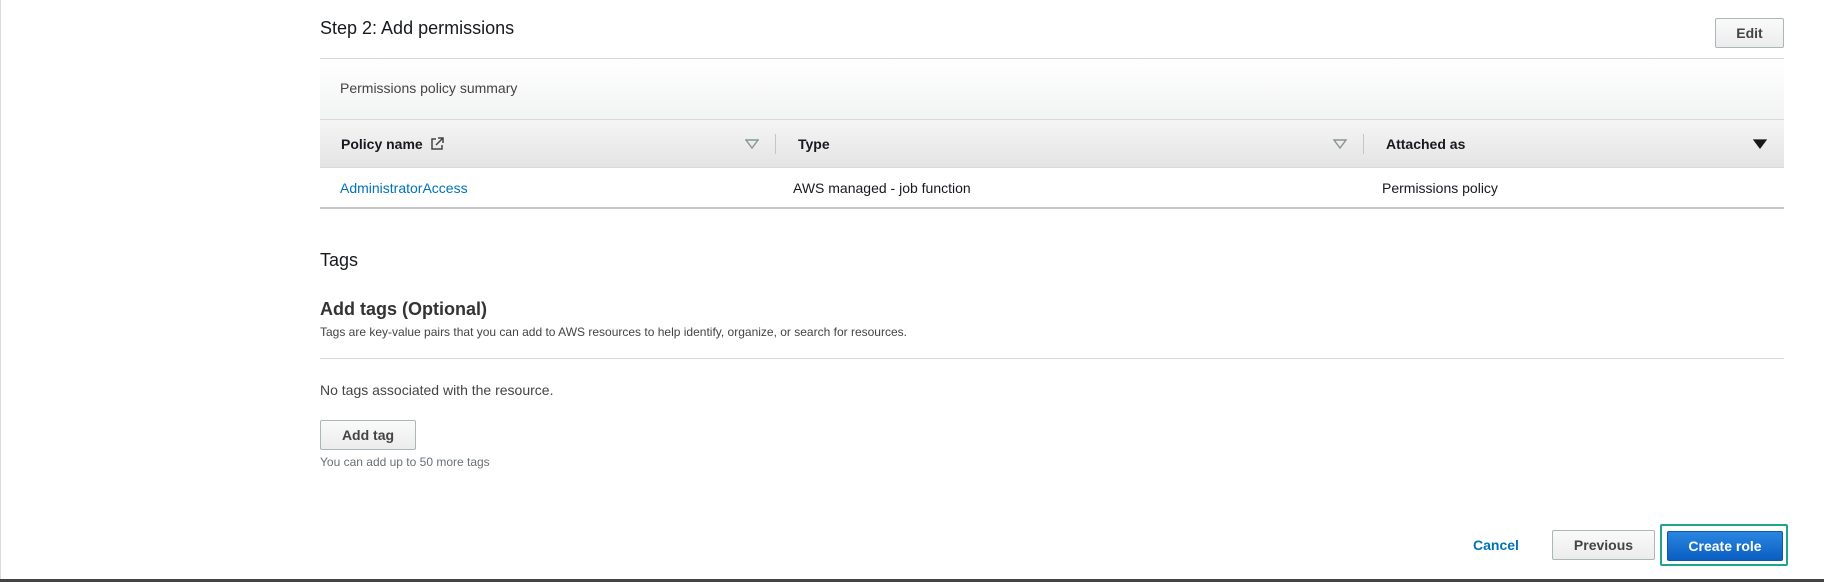  I want to click on column-label: Type, so click(814, 144).